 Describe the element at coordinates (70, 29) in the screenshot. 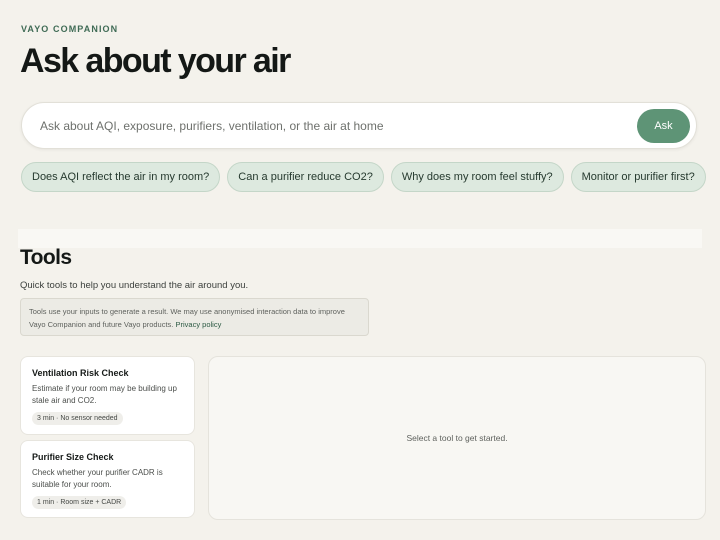

I see `app-eyebrow: VAYO COMPANION` at that location.